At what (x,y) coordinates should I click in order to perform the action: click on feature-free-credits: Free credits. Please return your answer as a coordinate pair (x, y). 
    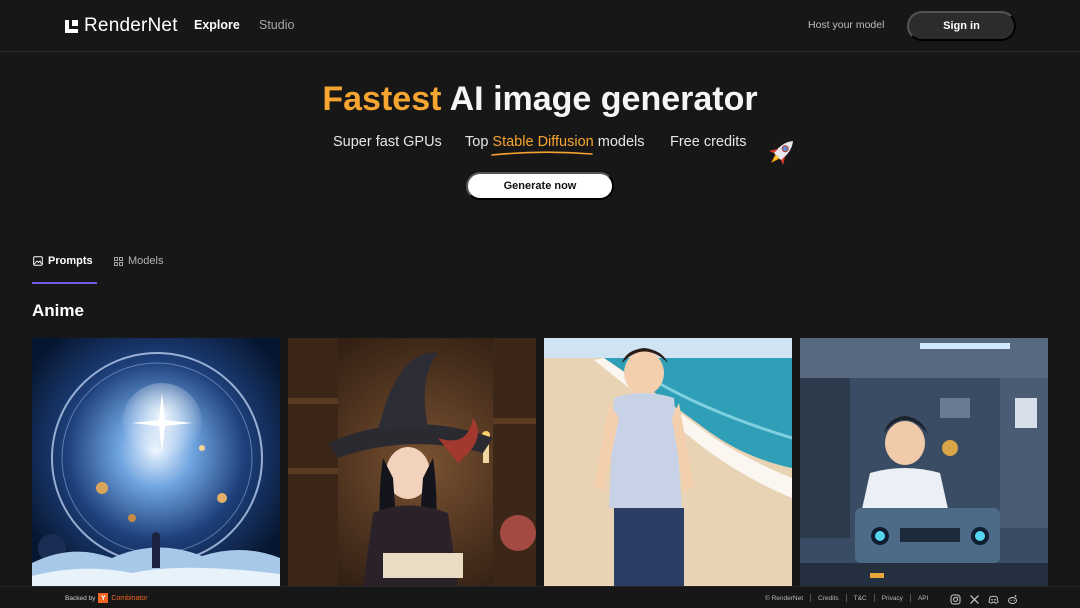
    Looking at the image, I should click on (708, 142).